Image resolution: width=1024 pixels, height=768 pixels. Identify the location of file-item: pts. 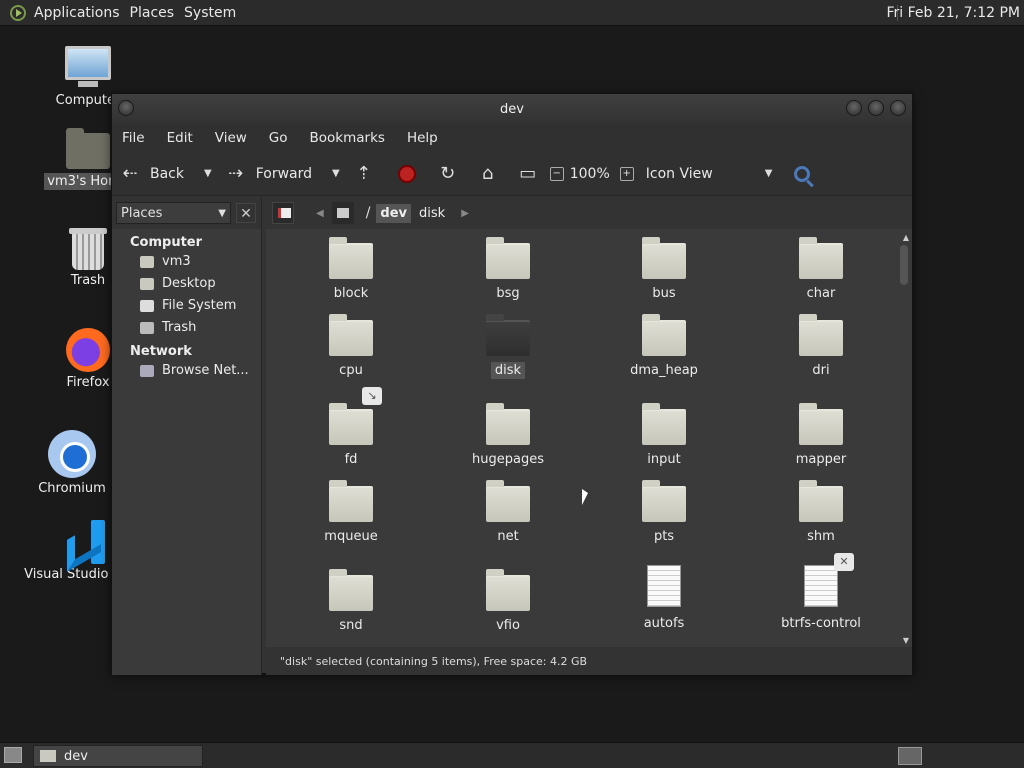
(664, 512).